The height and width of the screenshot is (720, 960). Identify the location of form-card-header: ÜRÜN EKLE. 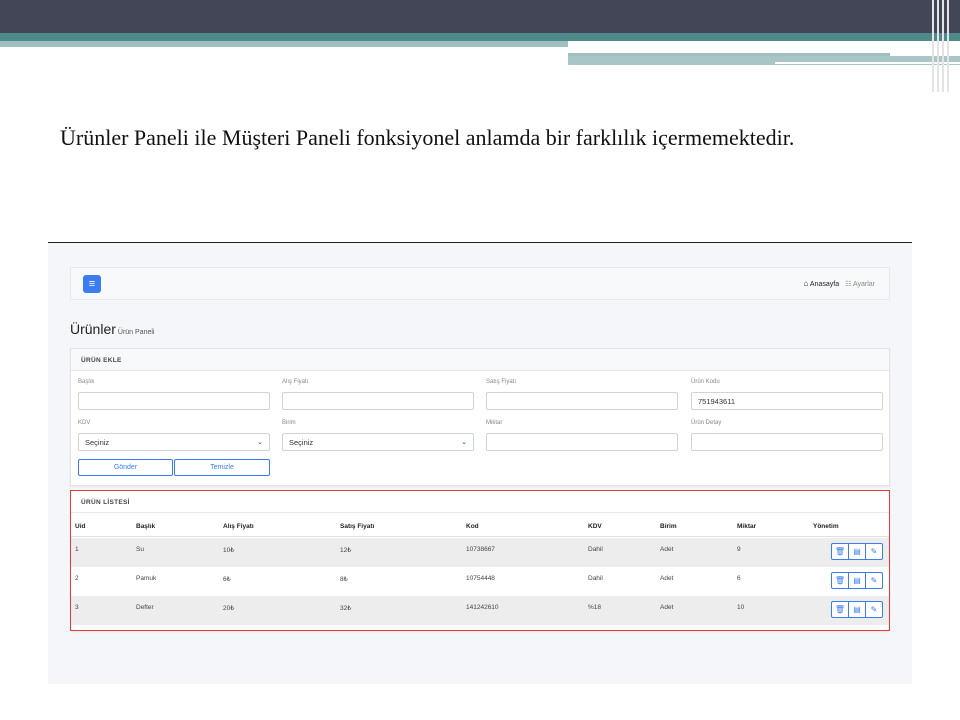
(480, 360).